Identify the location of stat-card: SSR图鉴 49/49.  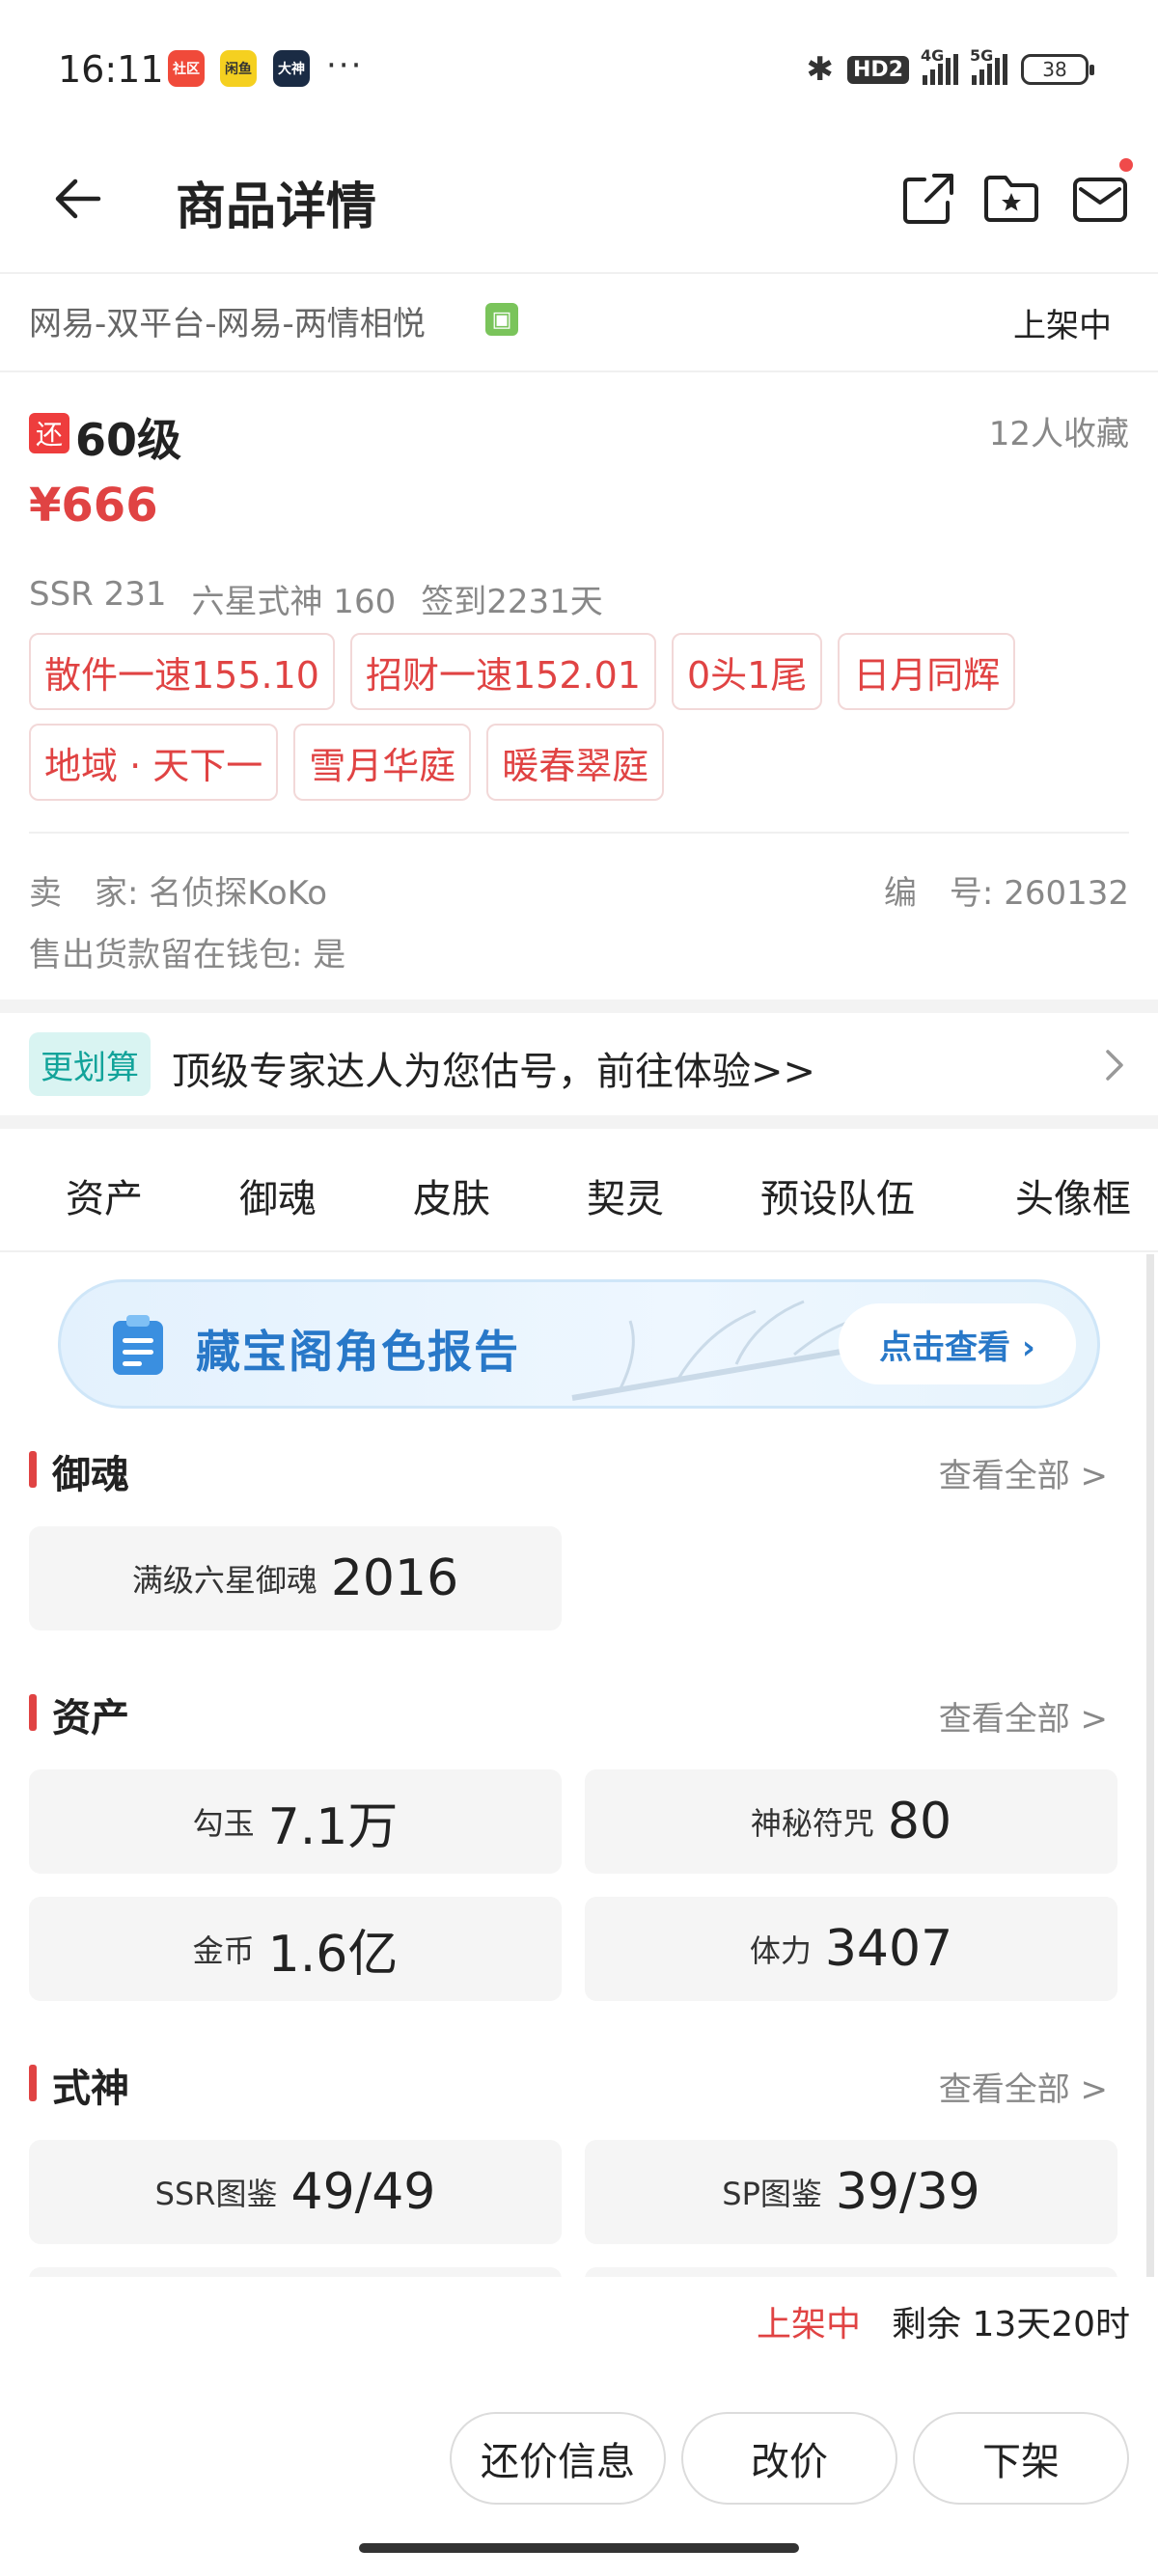
(295, 2192).